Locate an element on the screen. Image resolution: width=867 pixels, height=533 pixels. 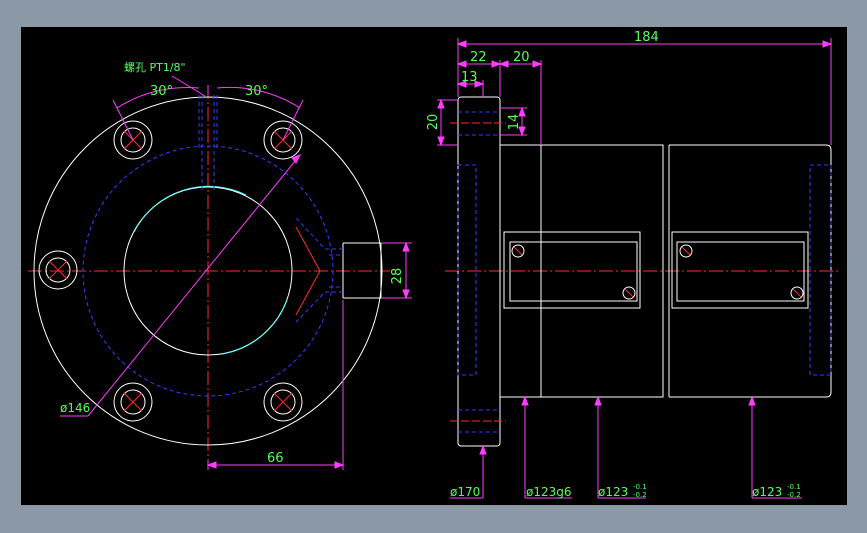
dim-20-left-label: 20 is located at coordinates (433, 122).